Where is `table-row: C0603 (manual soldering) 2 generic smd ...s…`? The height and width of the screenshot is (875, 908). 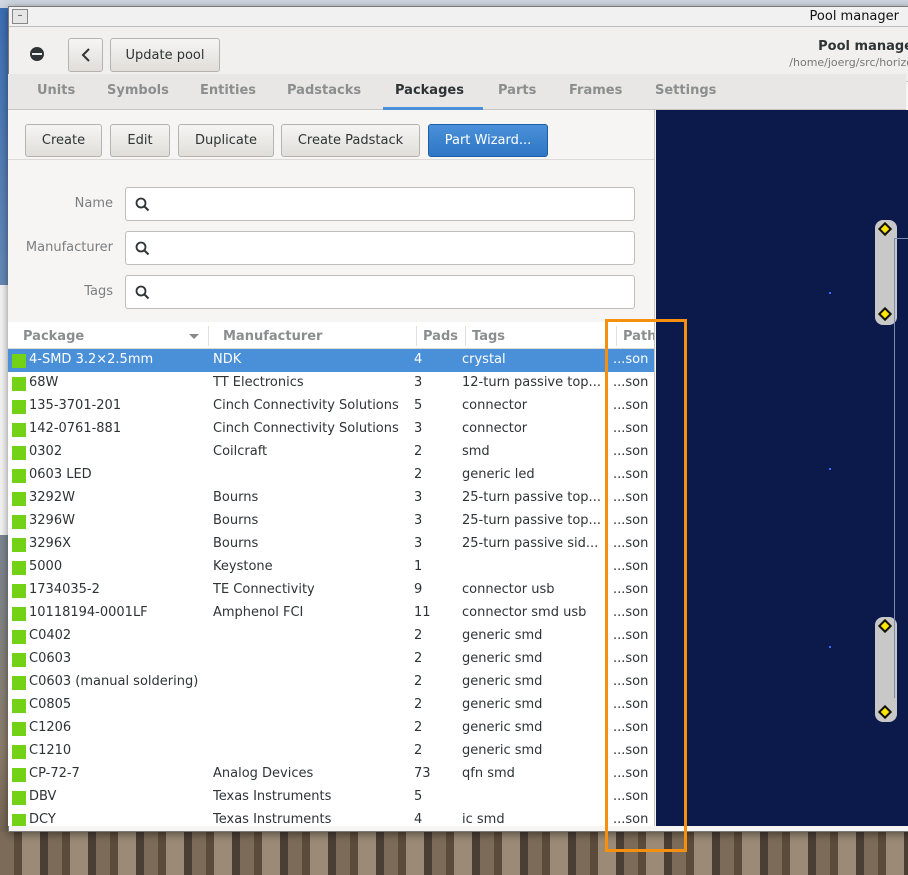 table-row: C0603 (manual soldering) 2 generic smd ...s… is located at coordinates (331, 682).